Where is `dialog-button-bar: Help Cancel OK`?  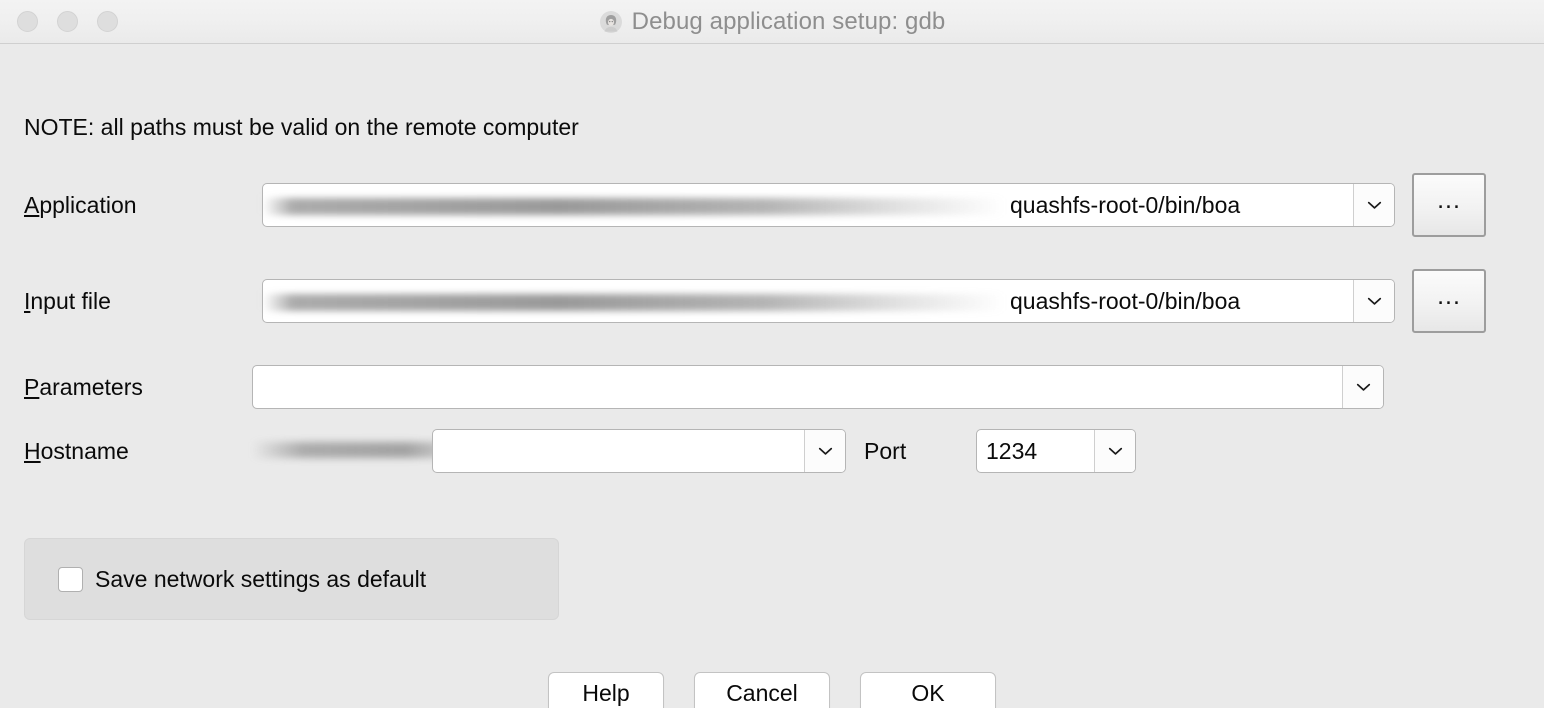 dialog-button-bar: Help Cancel OK is located at coordinates (772, 690).